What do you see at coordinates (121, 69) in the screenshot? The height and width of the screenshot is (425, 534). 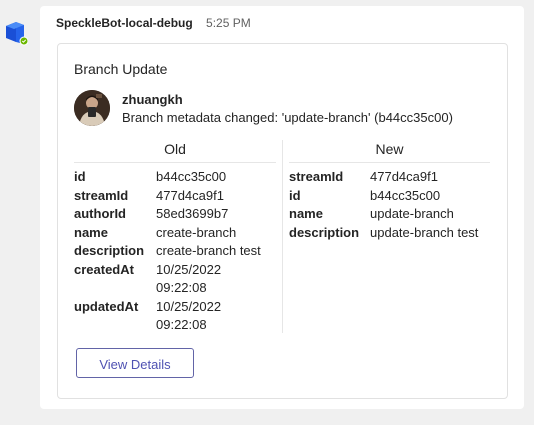 I see `card-title: Branch Update` at bounding box center [121, 69].